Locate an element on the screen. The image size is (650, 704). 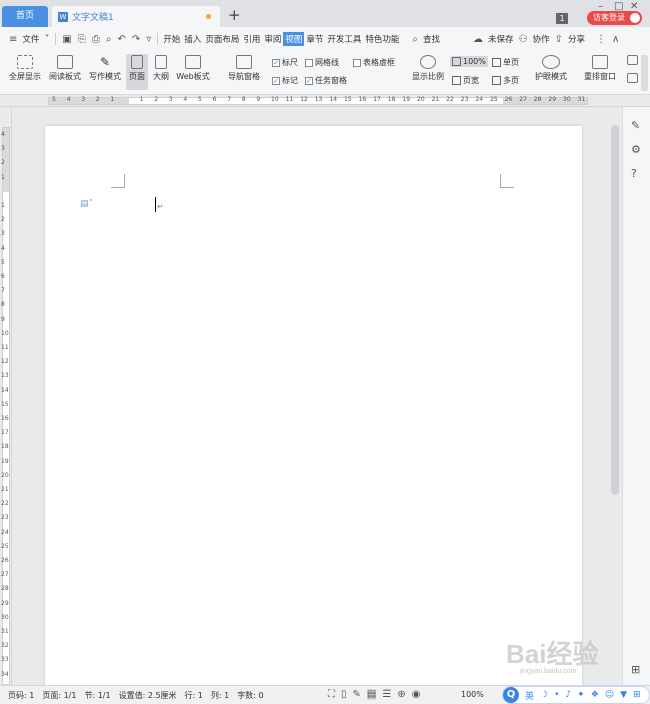
apps-grid-icon: ⊞ is located at coordinates (635, 669).